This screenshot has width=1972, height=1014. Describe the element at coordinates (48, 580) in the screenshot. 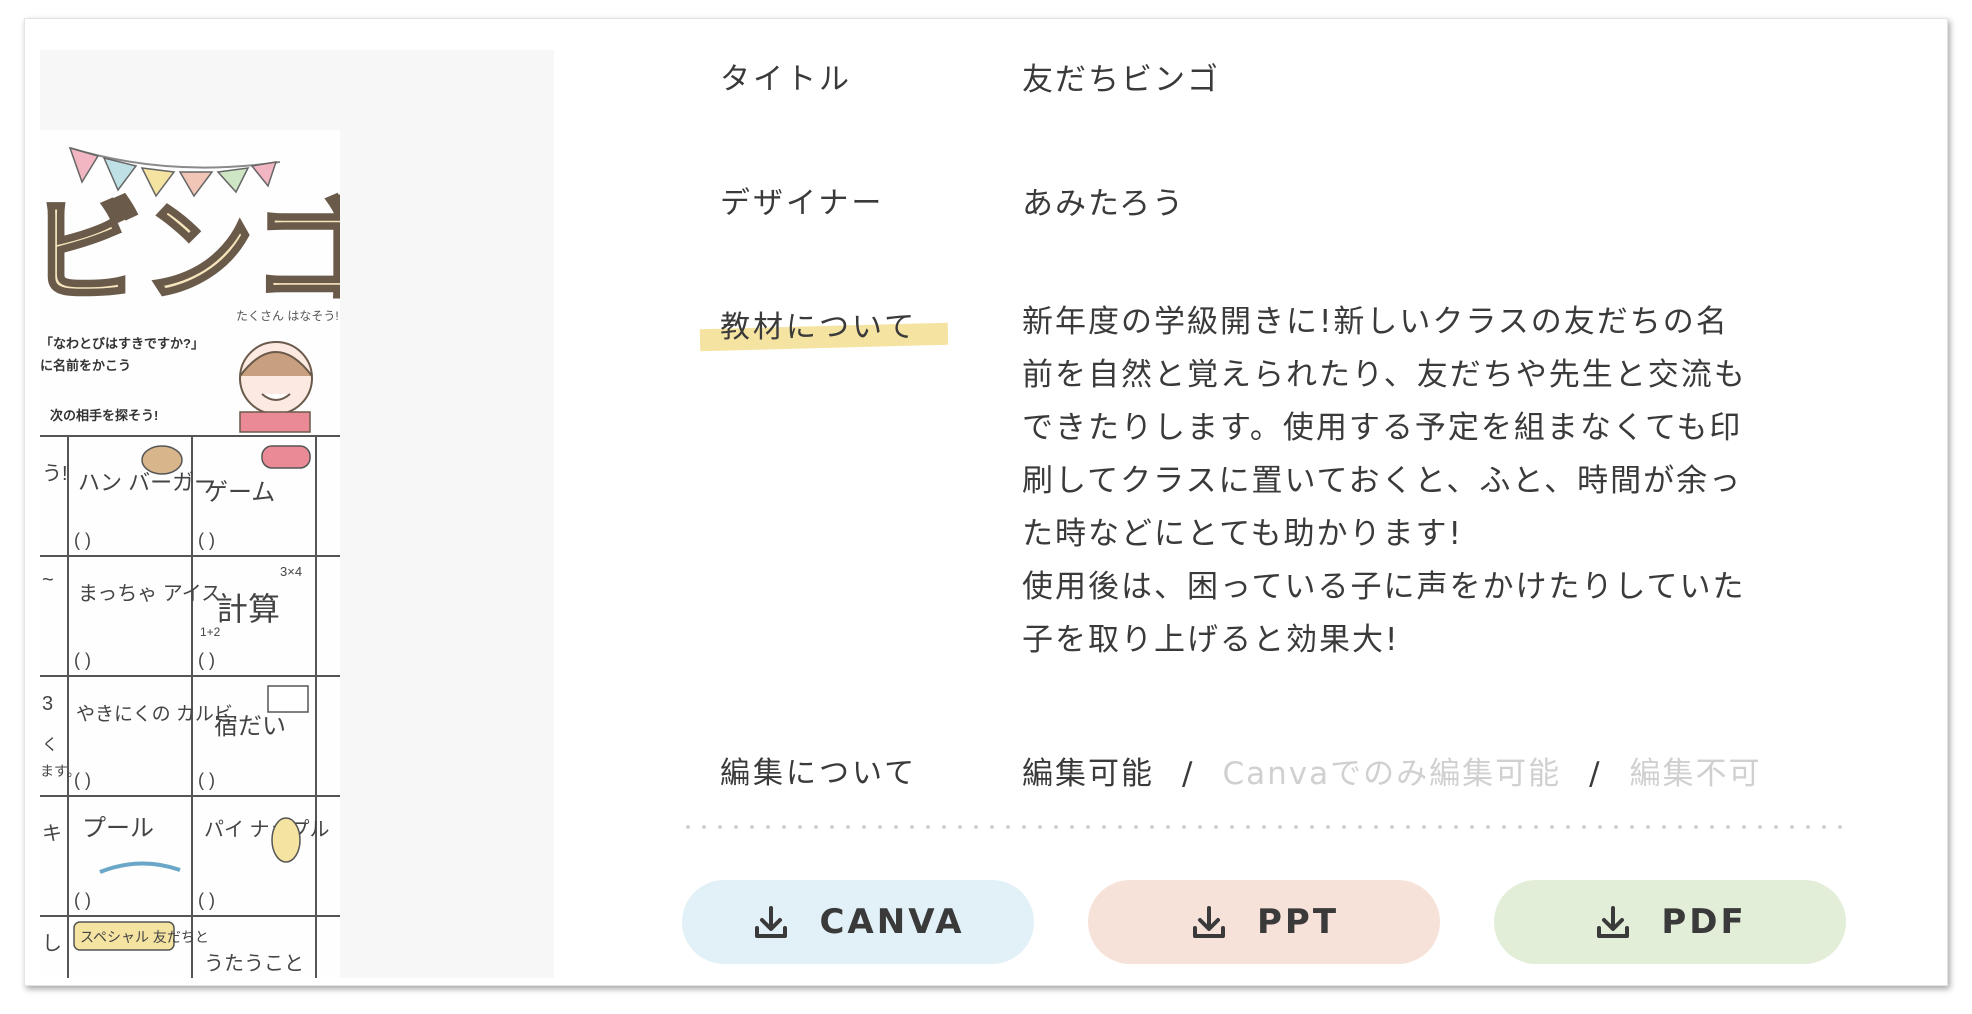

I see `left-fragment: ~` at that location.